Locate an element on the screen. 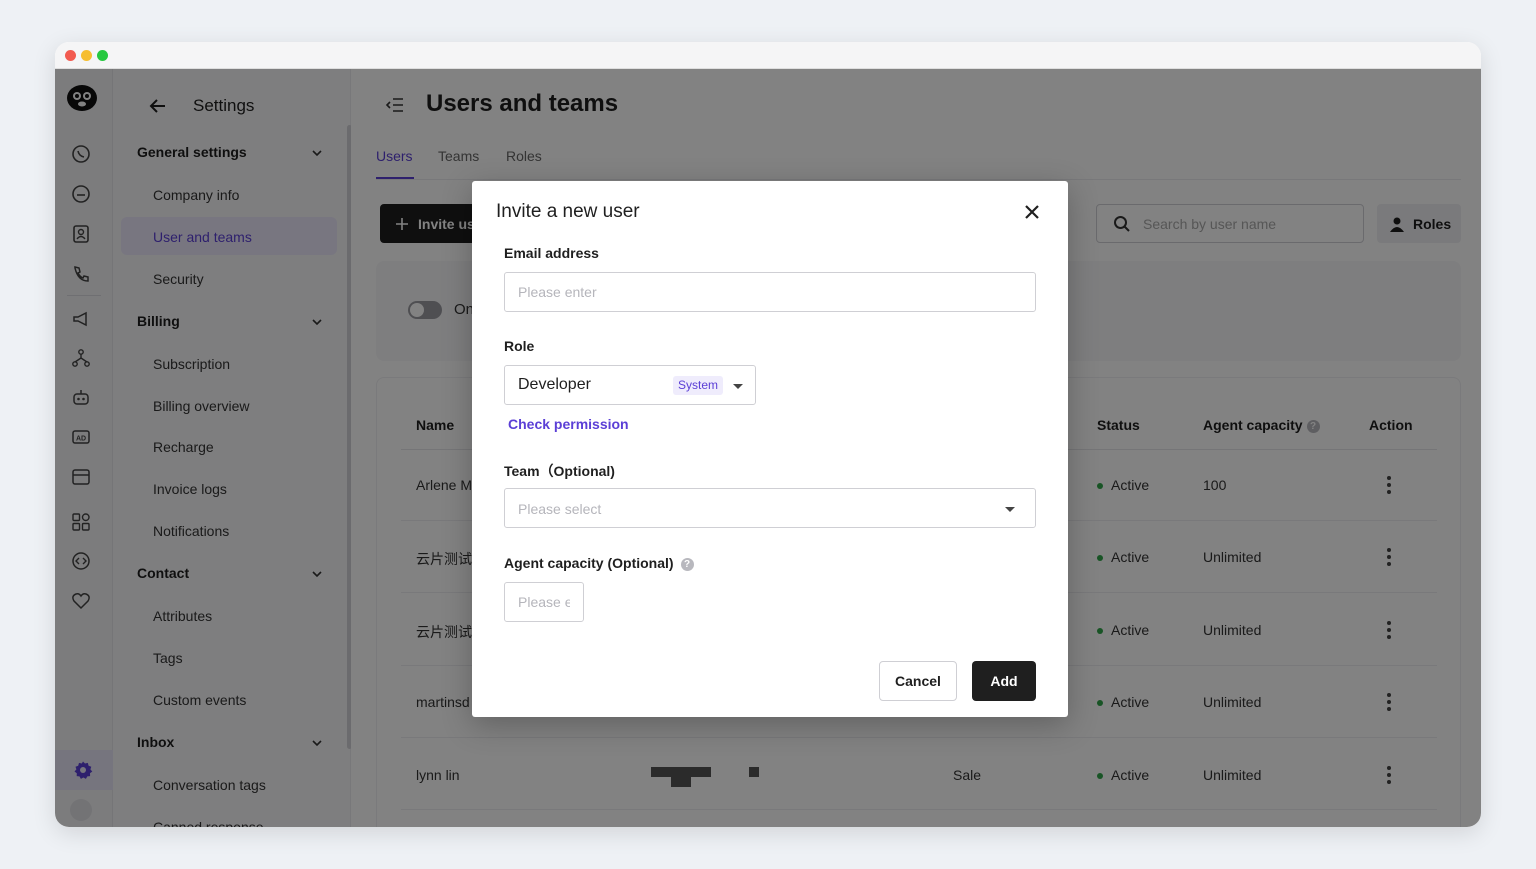 The width and height of the screenshot is (1536, 869). add-button: Add is located at coordinates (1004, 681).